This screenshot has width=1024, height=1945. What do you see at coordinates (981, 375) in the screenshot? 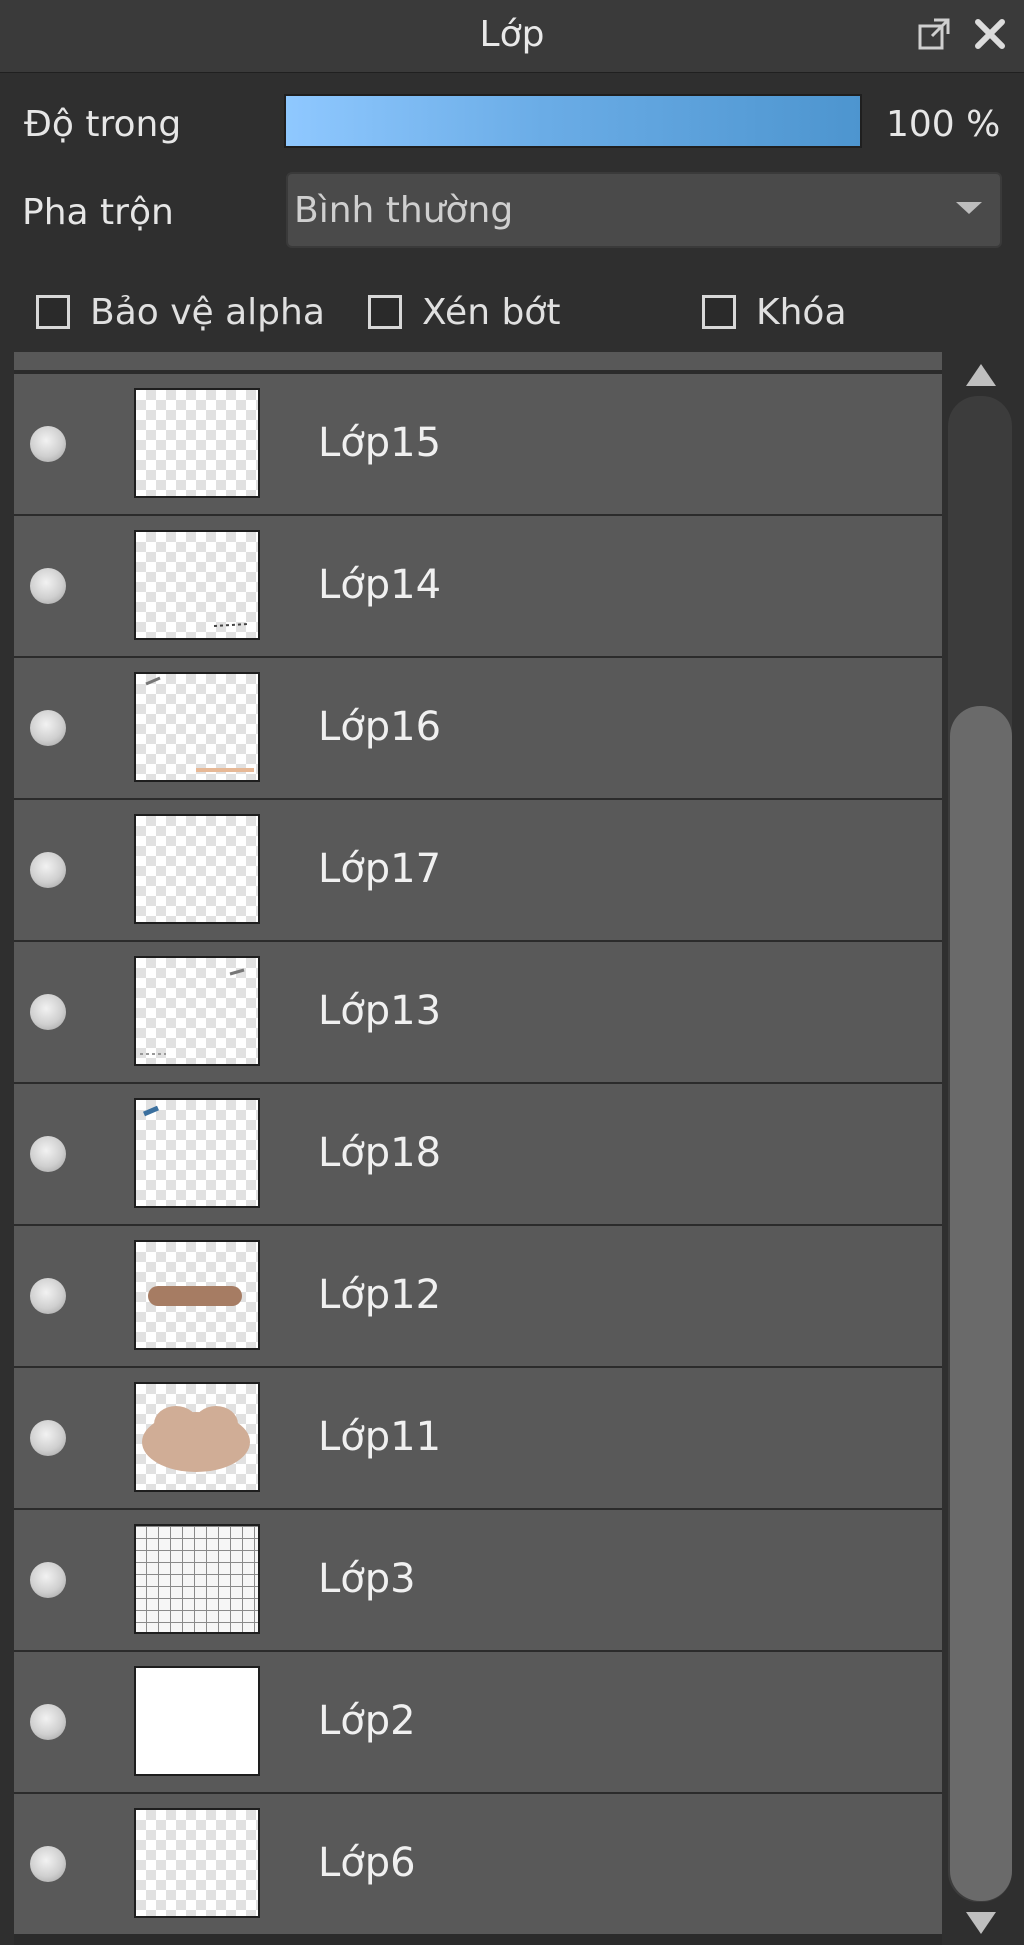
I see `scroll-up-icon` at bounding box center [981, 375].